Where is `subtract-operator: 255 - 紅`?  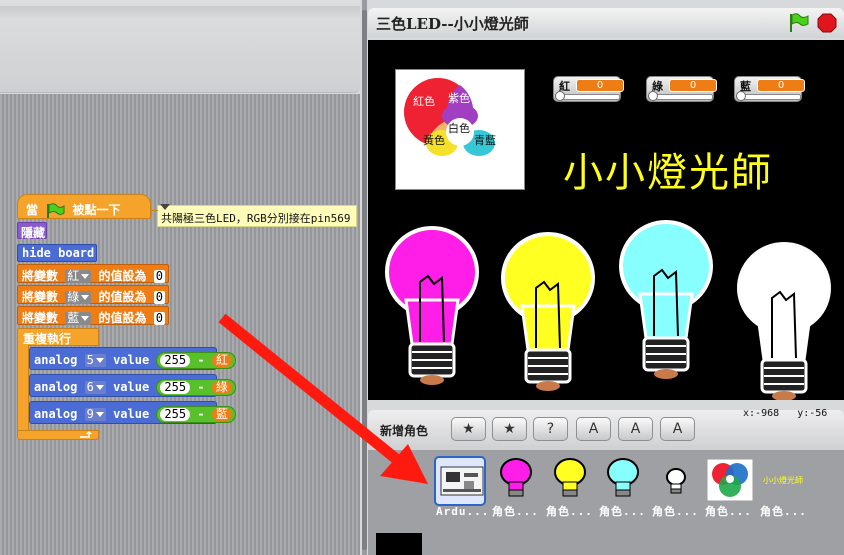 subtract-operator: 255 - 紅 is located at coordinates (196, 360).